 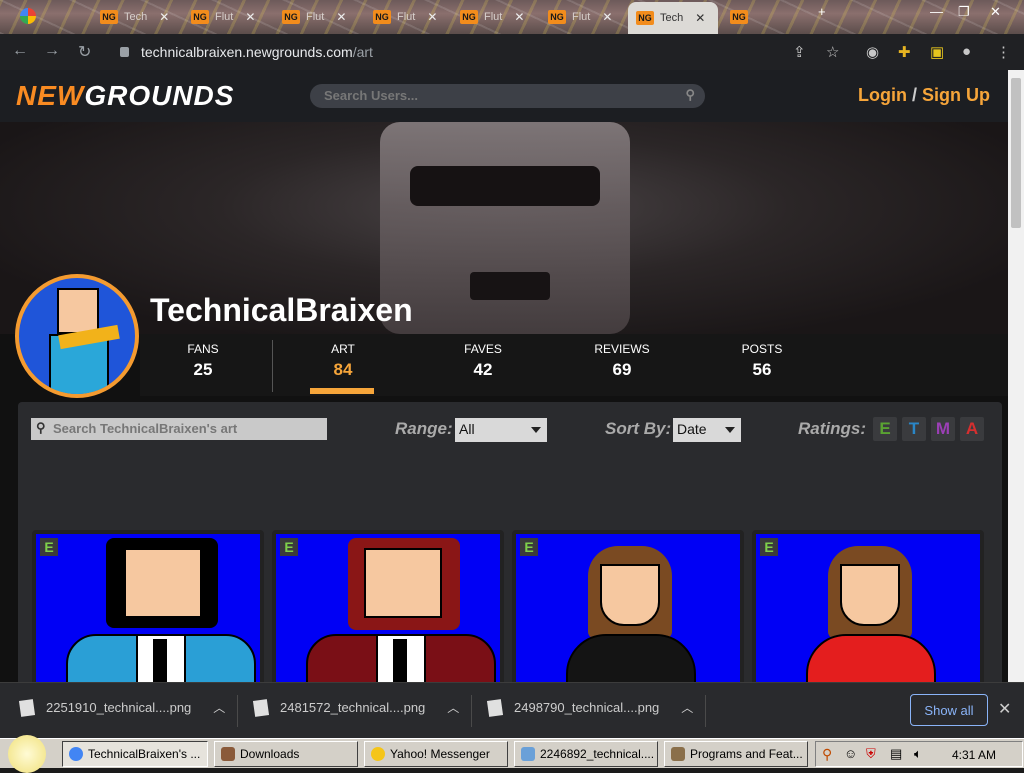 I want to click on smiley-icon: ☺, so click(x=850, y=753).